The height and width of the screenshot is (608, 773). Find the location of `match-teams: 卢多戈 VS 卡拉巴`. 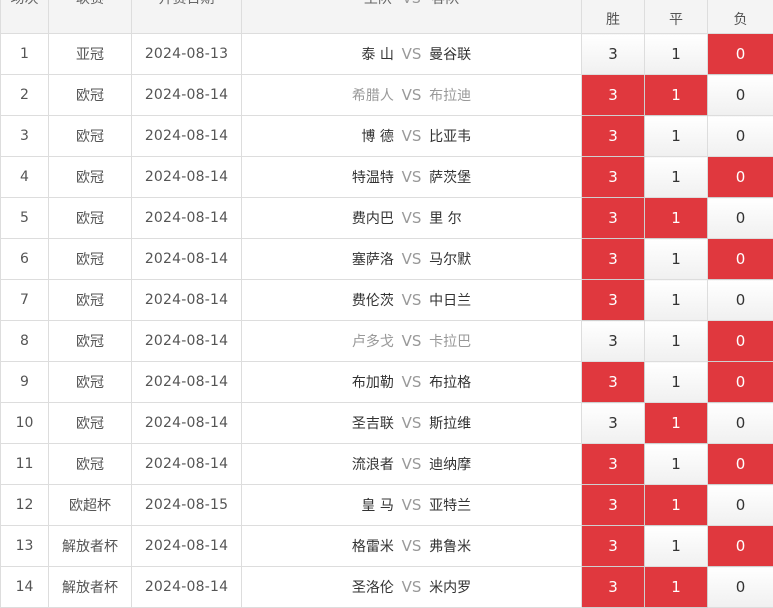

match-teams: 卢多戈 VS 卡拉巴 is located at coordinates (411, 341).